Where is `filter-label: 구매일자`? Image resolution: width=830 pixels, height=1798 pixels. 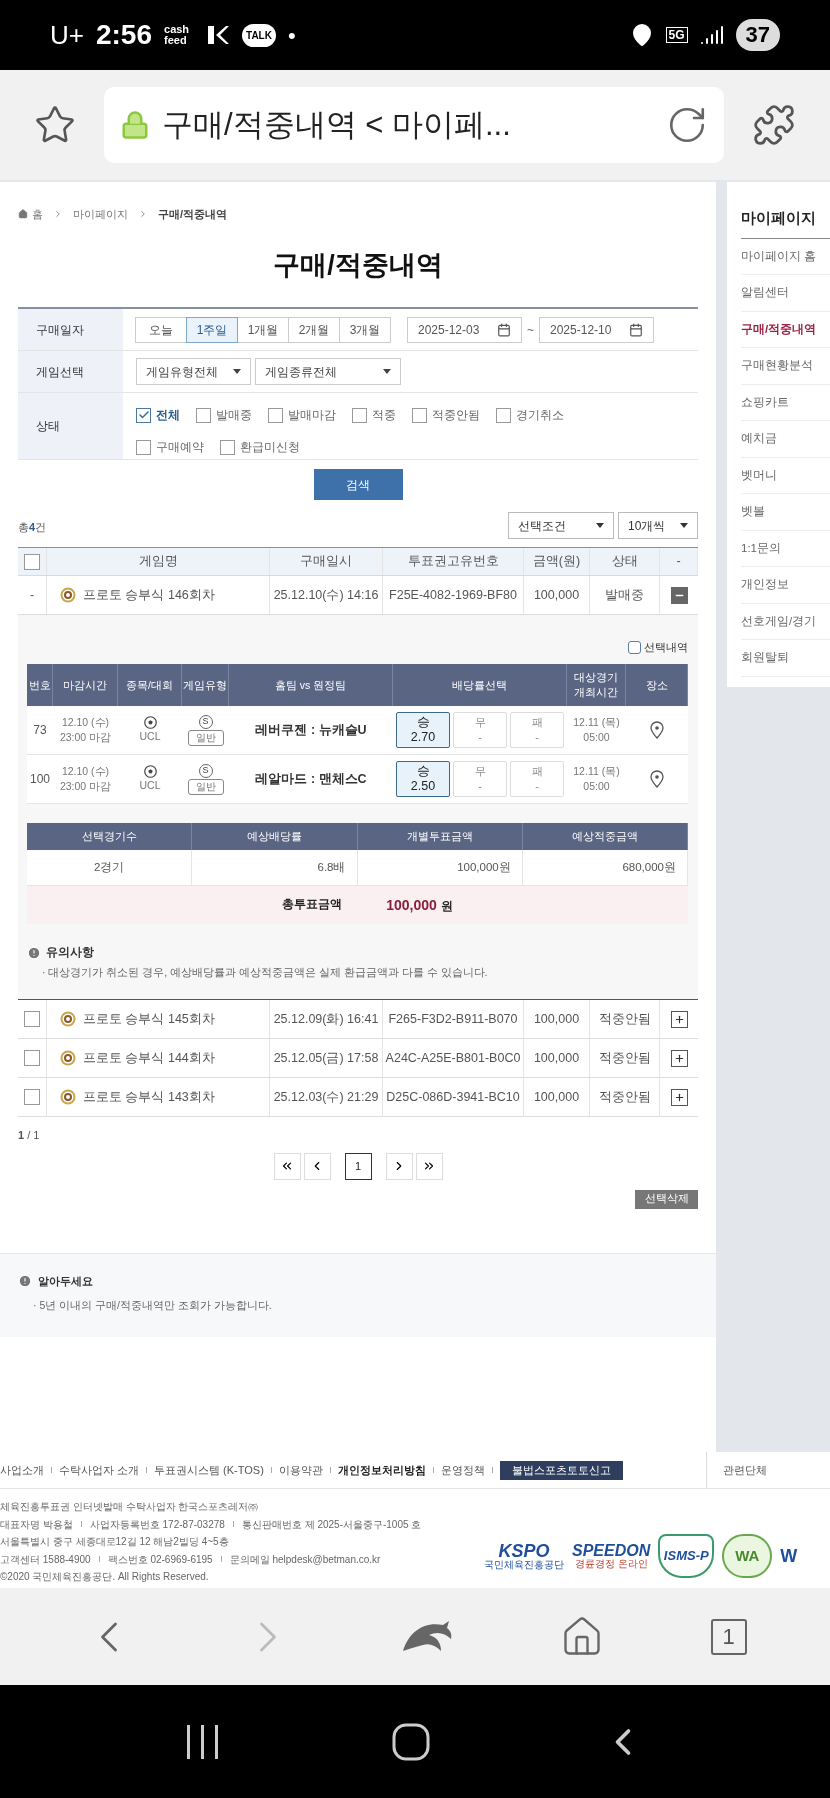
filter-label: 구매일자 is located at coordinates (70, 329).